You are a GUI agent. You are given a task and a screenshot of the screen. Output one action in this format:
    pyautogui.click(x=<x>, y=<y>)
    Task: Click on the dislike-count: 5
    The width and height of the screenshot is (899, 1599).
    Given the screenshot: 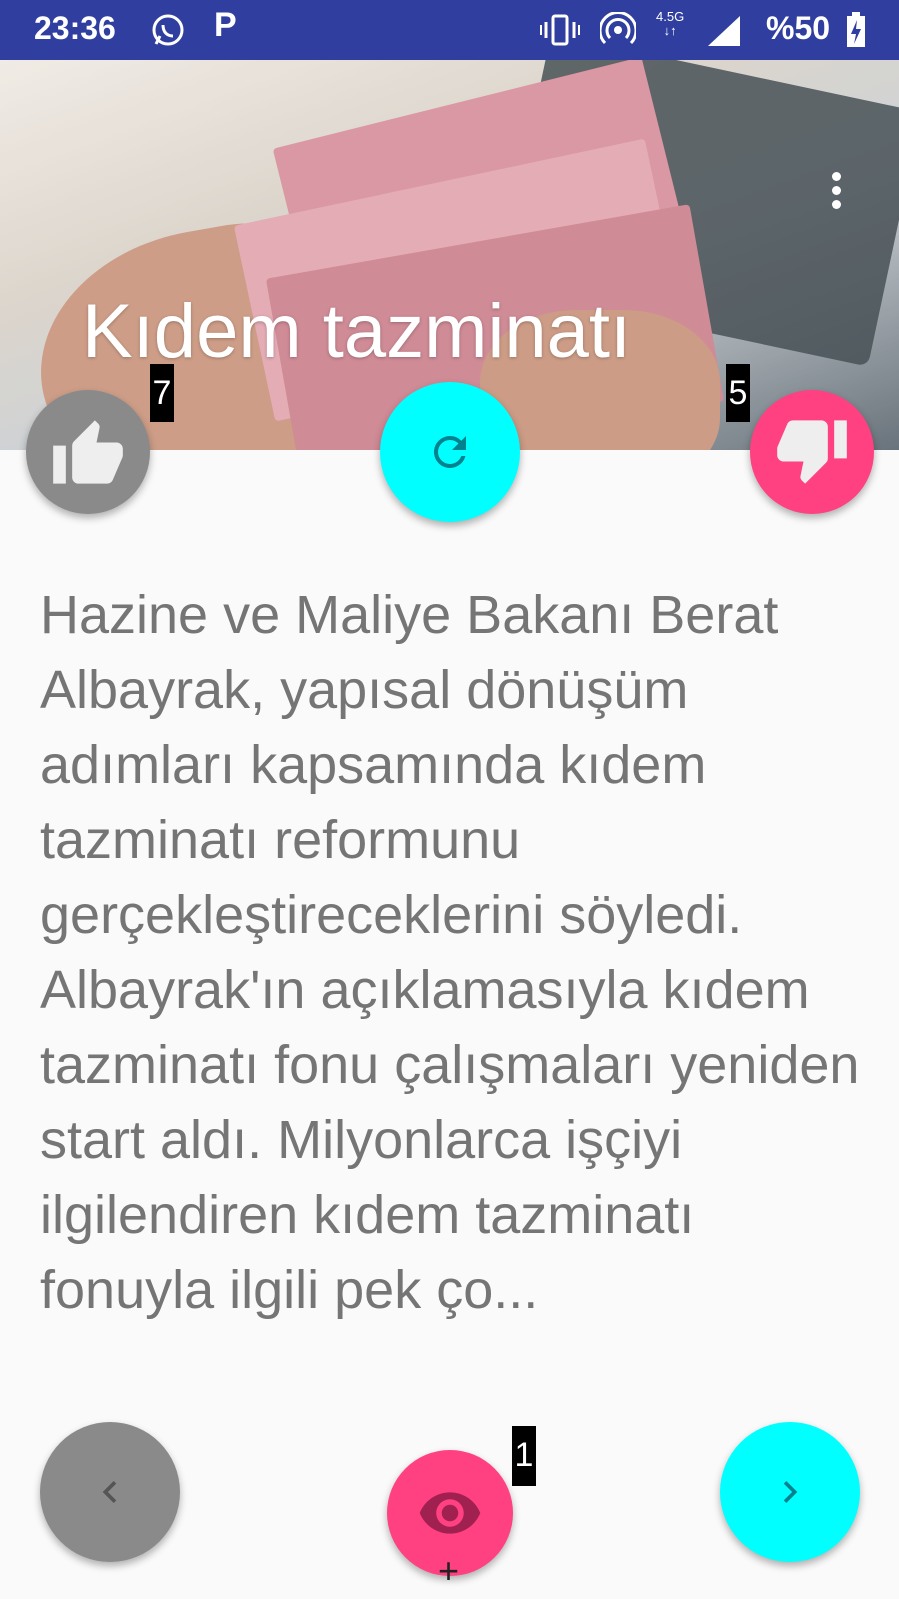 What is the action you would take?
    pyautogui.click(x=738, y=393)
    